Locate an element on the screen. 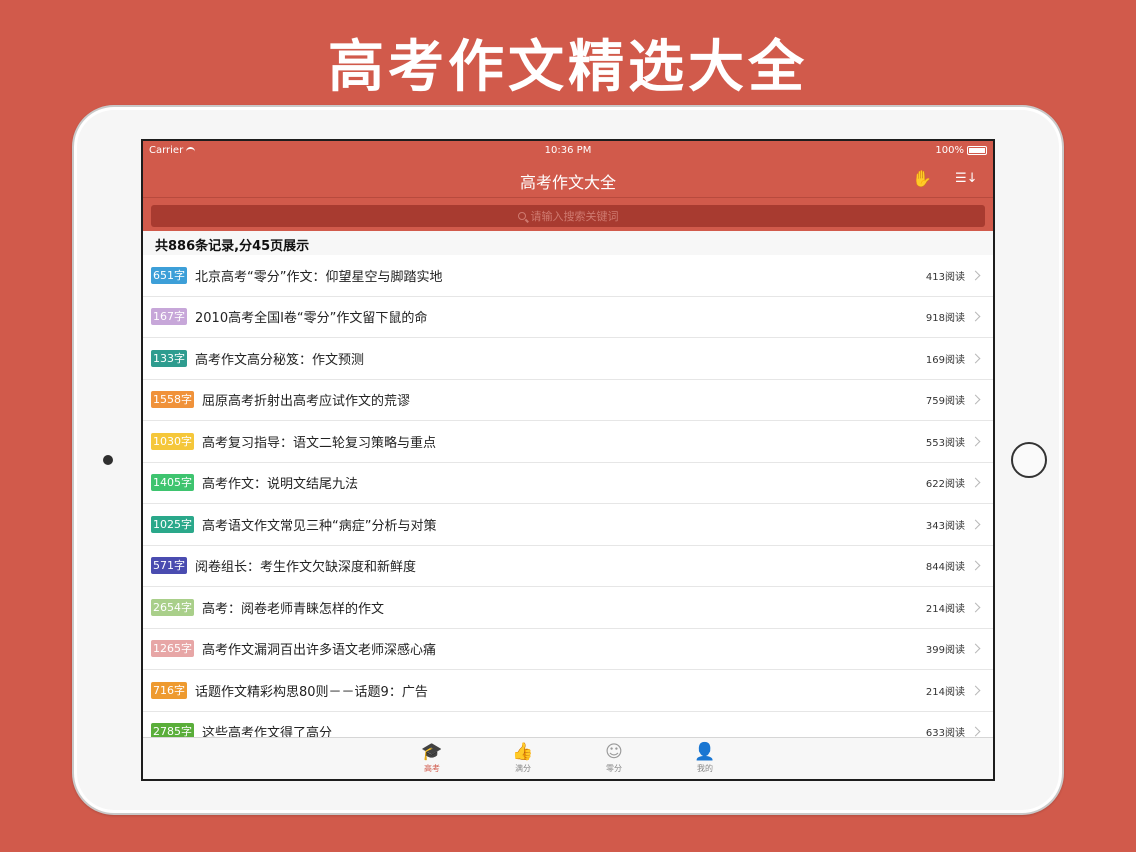 The height and width of the screenshot is (852, 1136). hand-icon: ✋ is located at coordinates (922, 179).